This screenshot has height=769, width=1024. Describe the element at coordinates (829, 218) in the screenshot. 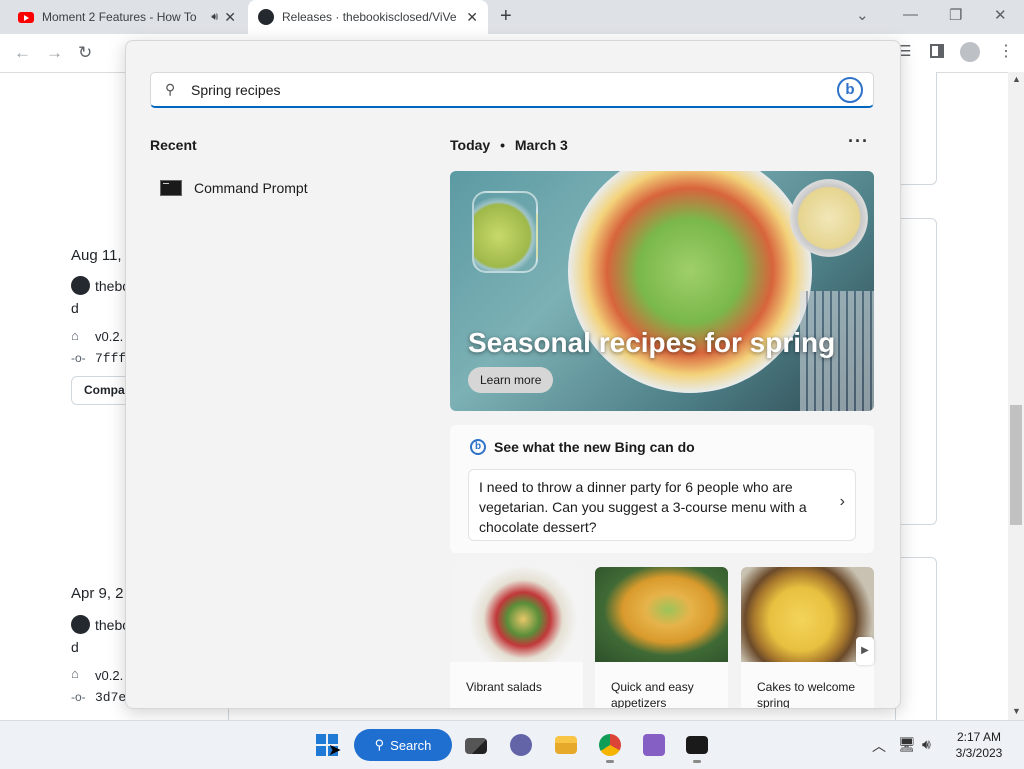

I see `cheese-bowl-image` at that location.